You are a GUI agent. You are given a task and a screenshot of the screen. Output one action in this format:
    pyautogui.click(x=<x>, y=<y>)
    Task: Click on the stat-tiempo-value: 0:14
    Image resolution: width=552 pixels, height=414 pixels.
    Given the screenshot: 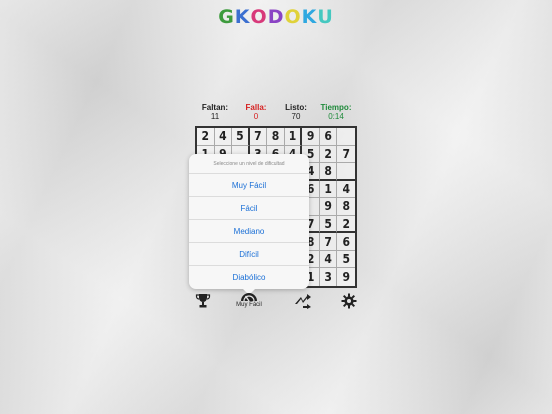 What is the action you would take?
    pyautogui.click(x=336, y=116)
    